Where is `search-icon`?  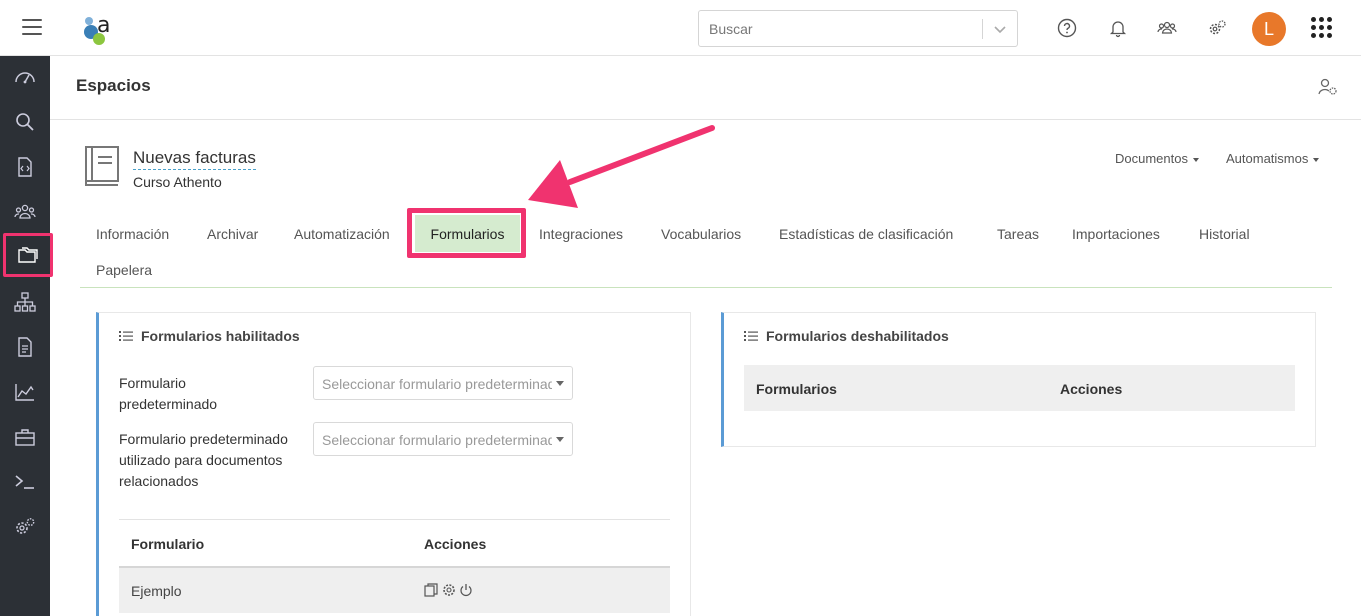
search-icon is located at coordinates (25, 122).